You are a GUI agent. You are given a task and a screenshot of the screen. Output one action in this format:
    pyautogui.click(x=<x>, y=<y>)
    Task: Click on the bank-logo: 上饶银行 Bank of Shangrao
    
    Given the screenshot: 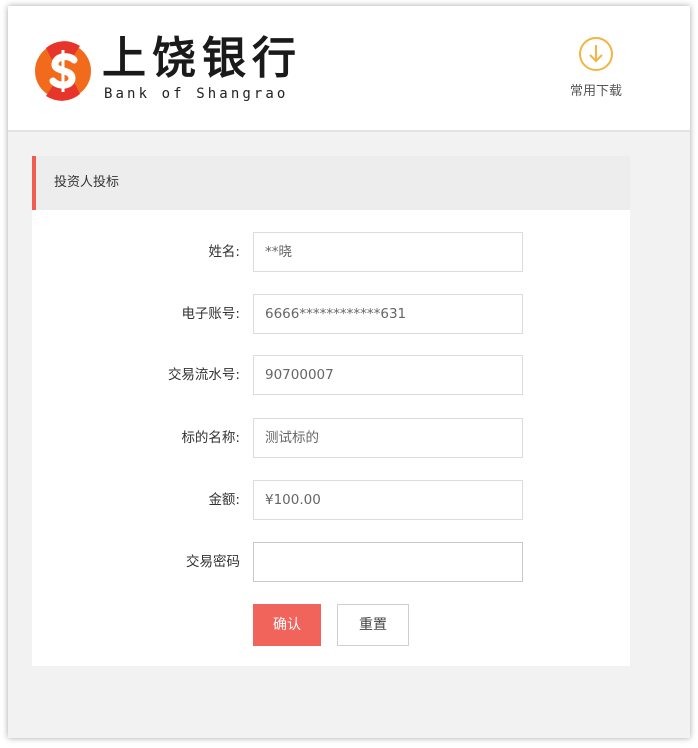 What is the action you would take?
    pyautogui.click(x=167, y=69)
    